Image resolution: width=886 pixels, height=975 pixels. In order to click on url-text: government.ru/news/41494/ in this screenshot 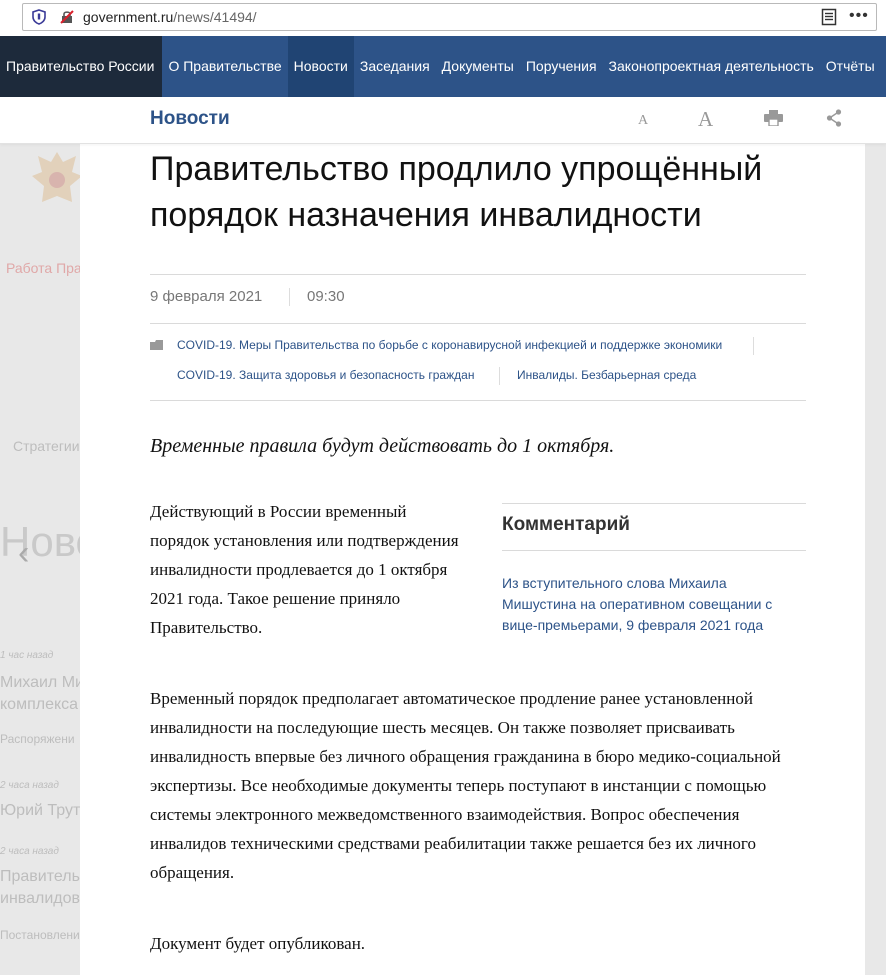, I will do `click(170, 17)`.